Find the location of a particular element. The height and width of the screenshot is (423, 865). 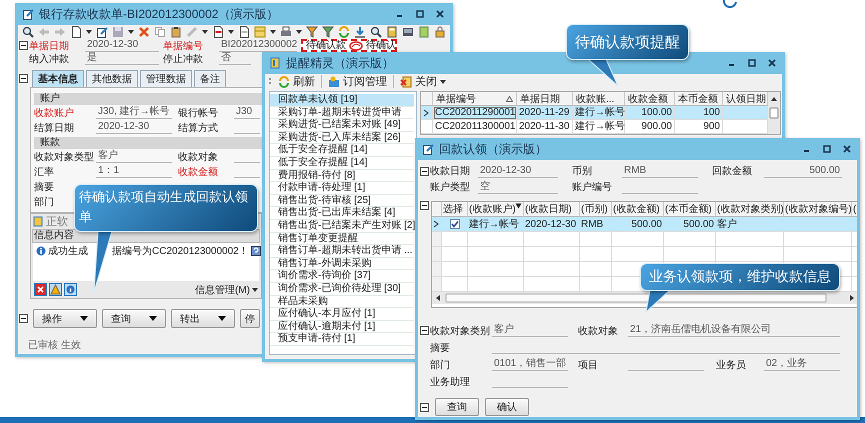

printer-icon is located at coordinates (286, 32).